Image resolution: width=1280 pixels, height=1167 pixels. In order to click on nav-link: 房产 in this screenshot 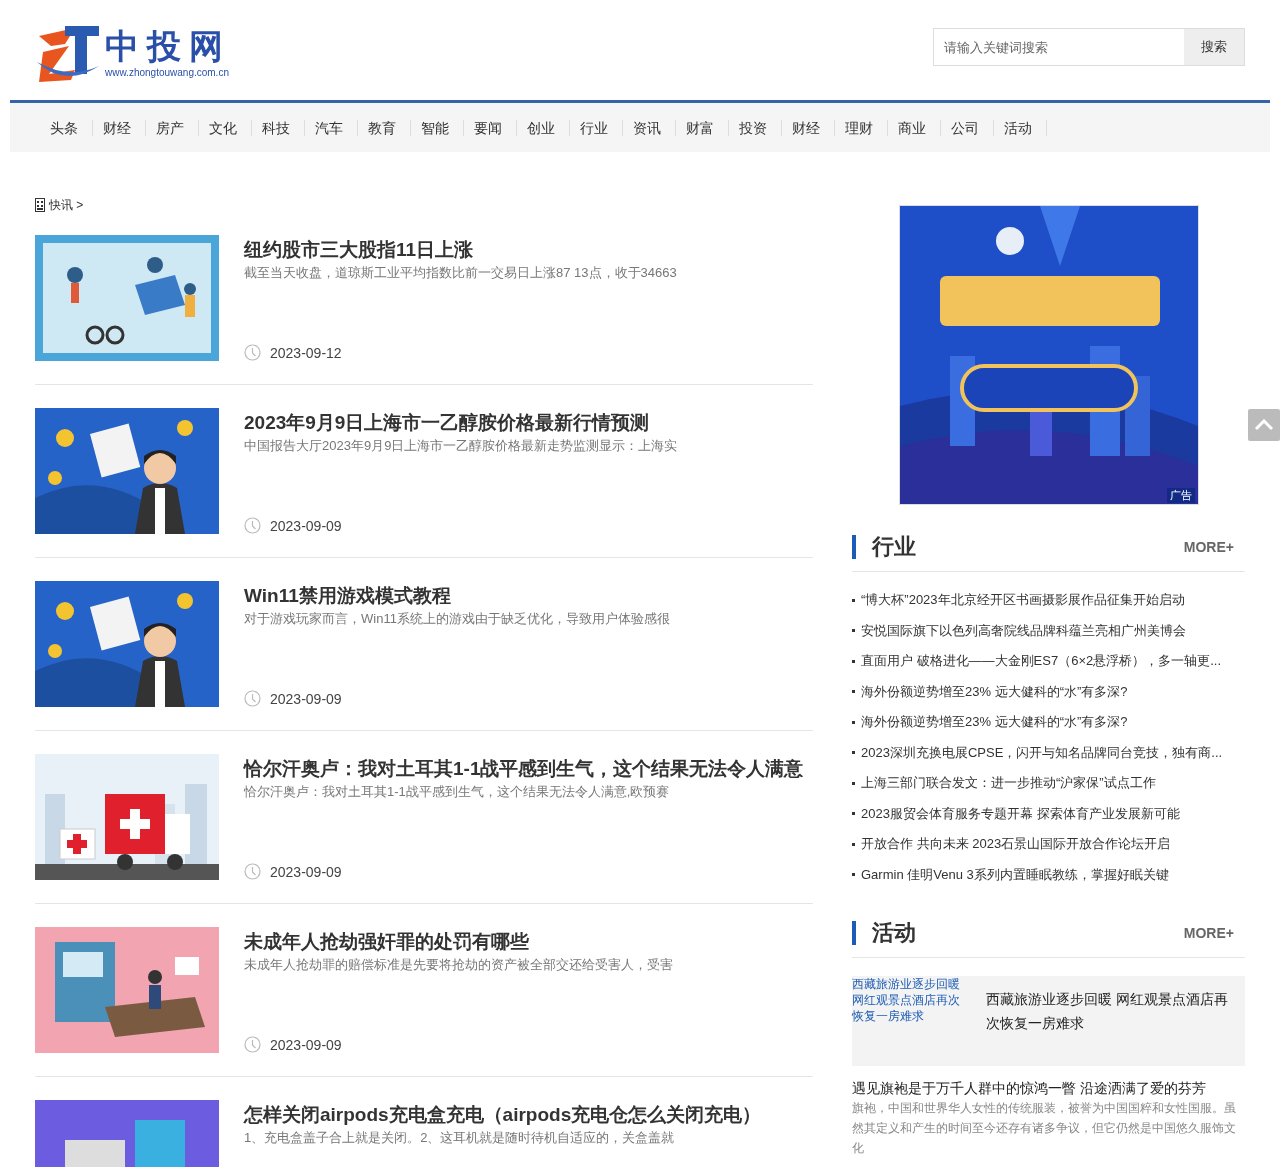, I will do `click(172, 127)`.